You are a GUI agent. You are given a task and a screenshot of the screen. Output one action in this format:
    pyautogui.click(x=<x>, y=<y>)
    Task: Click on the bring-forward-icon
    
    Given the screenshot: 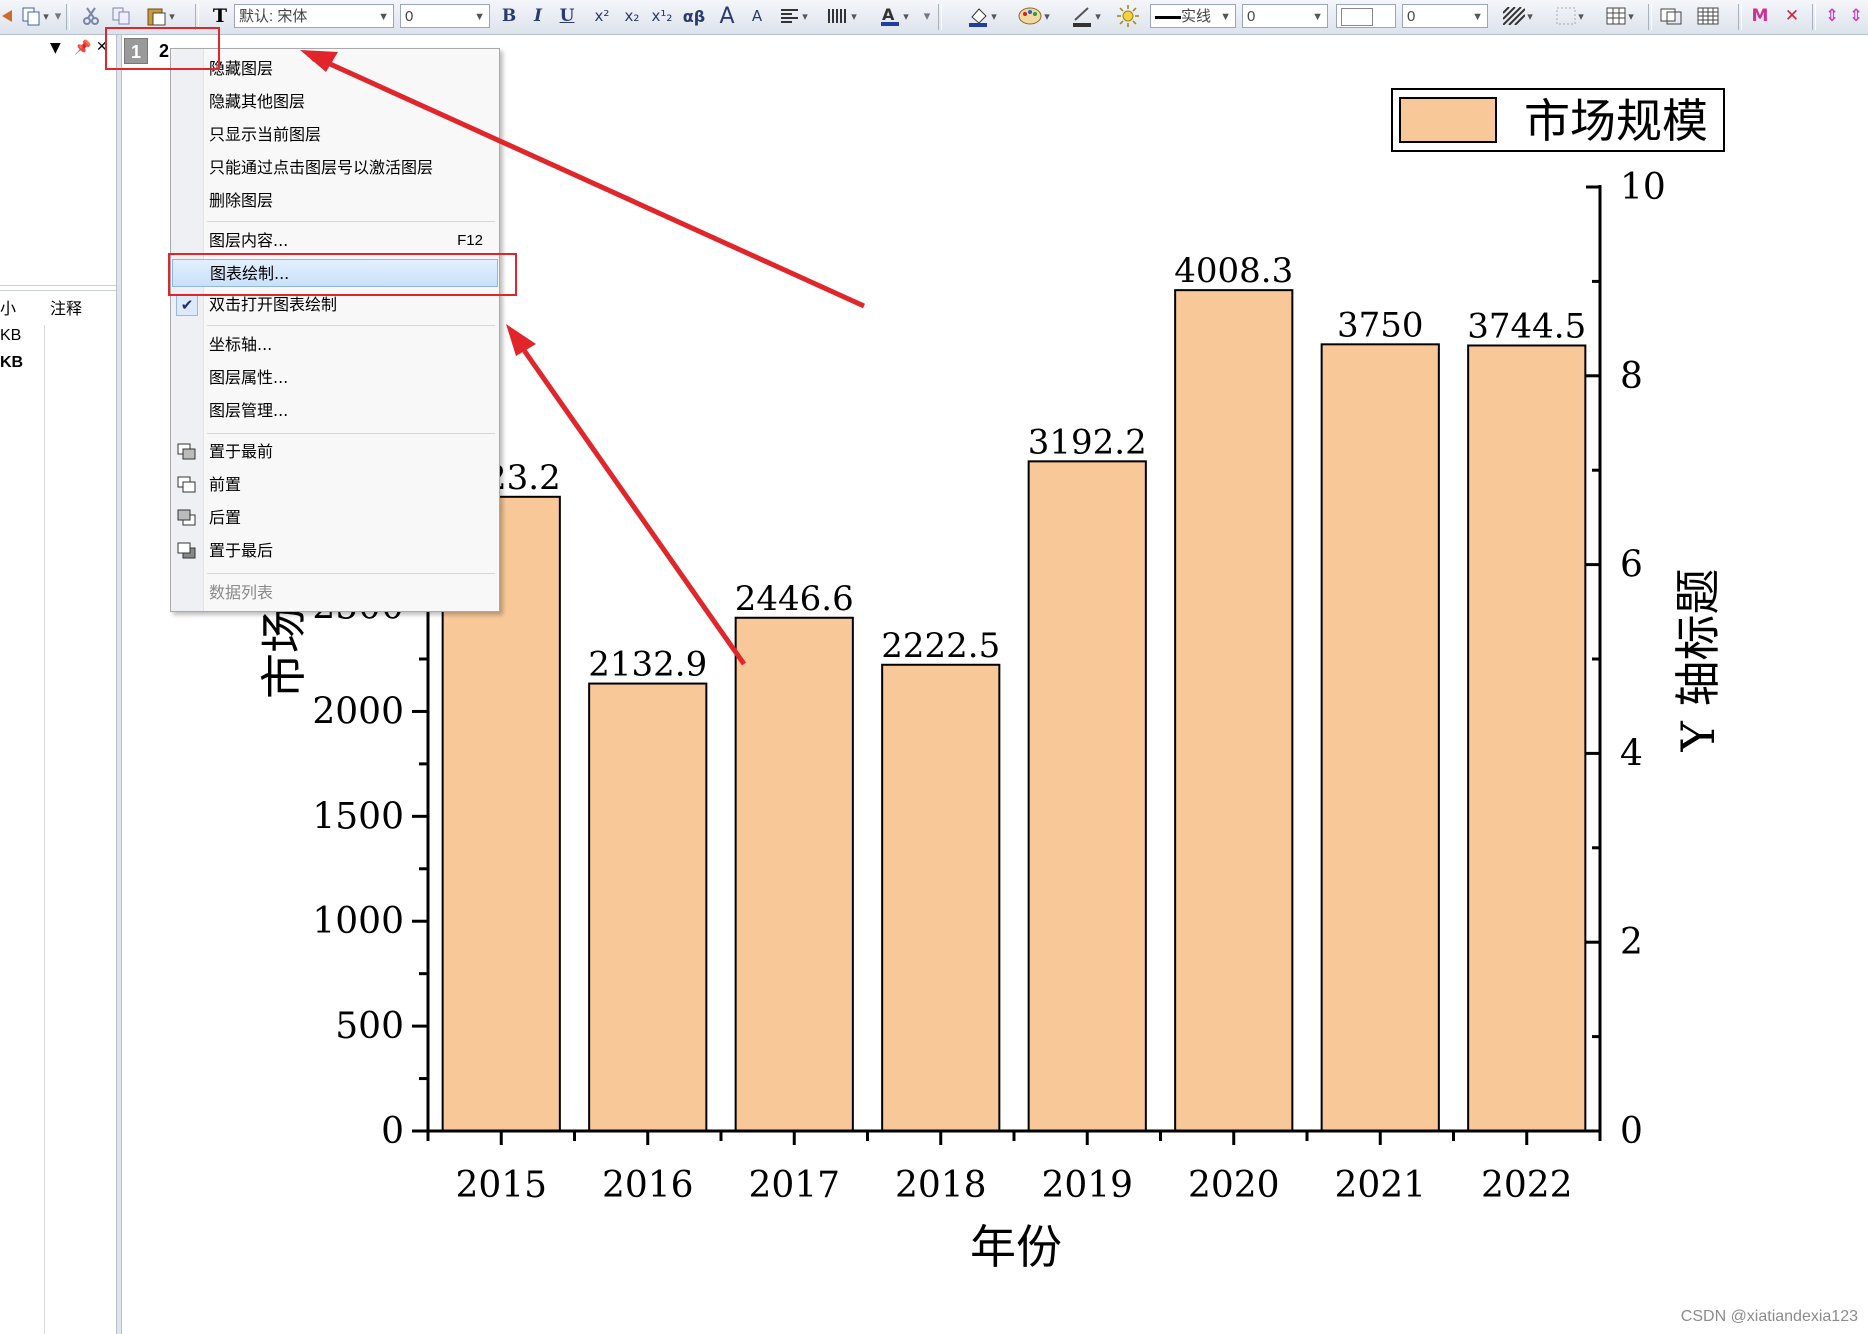 What is the action you would take?
    pyautogui.click(x=186, y=484)
    